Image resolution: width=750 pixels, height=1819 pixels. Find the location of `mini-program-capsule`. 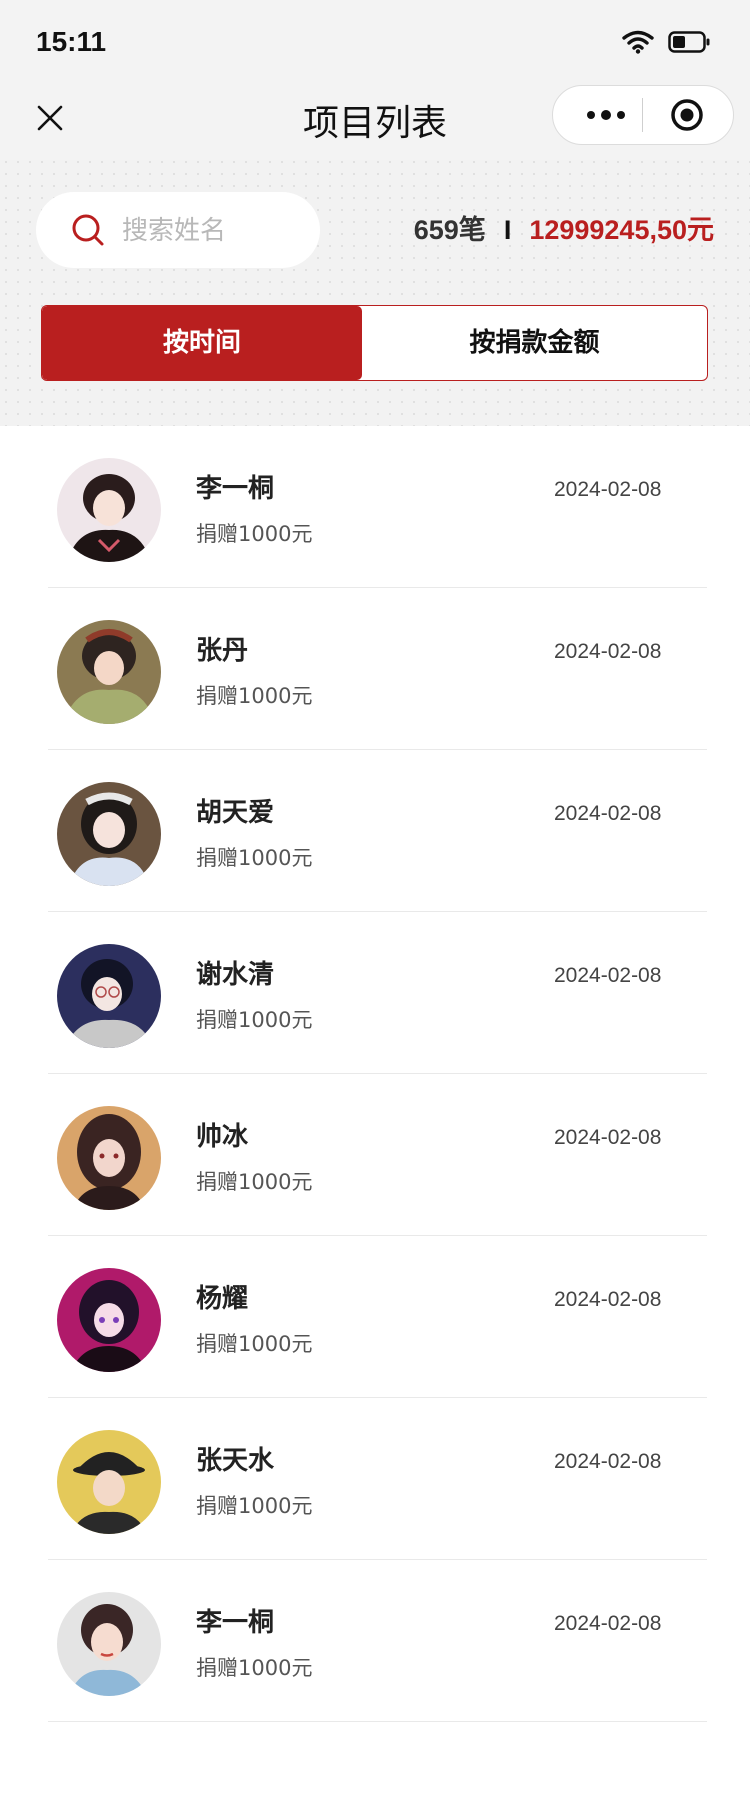

mini-program-capsule is located at coordinates (643, 115).